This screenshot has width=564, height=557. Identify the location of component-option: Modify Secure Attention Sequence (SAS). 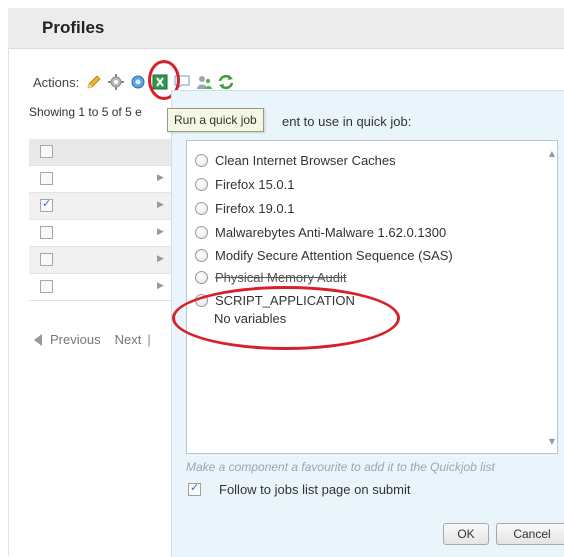
(324, 255).